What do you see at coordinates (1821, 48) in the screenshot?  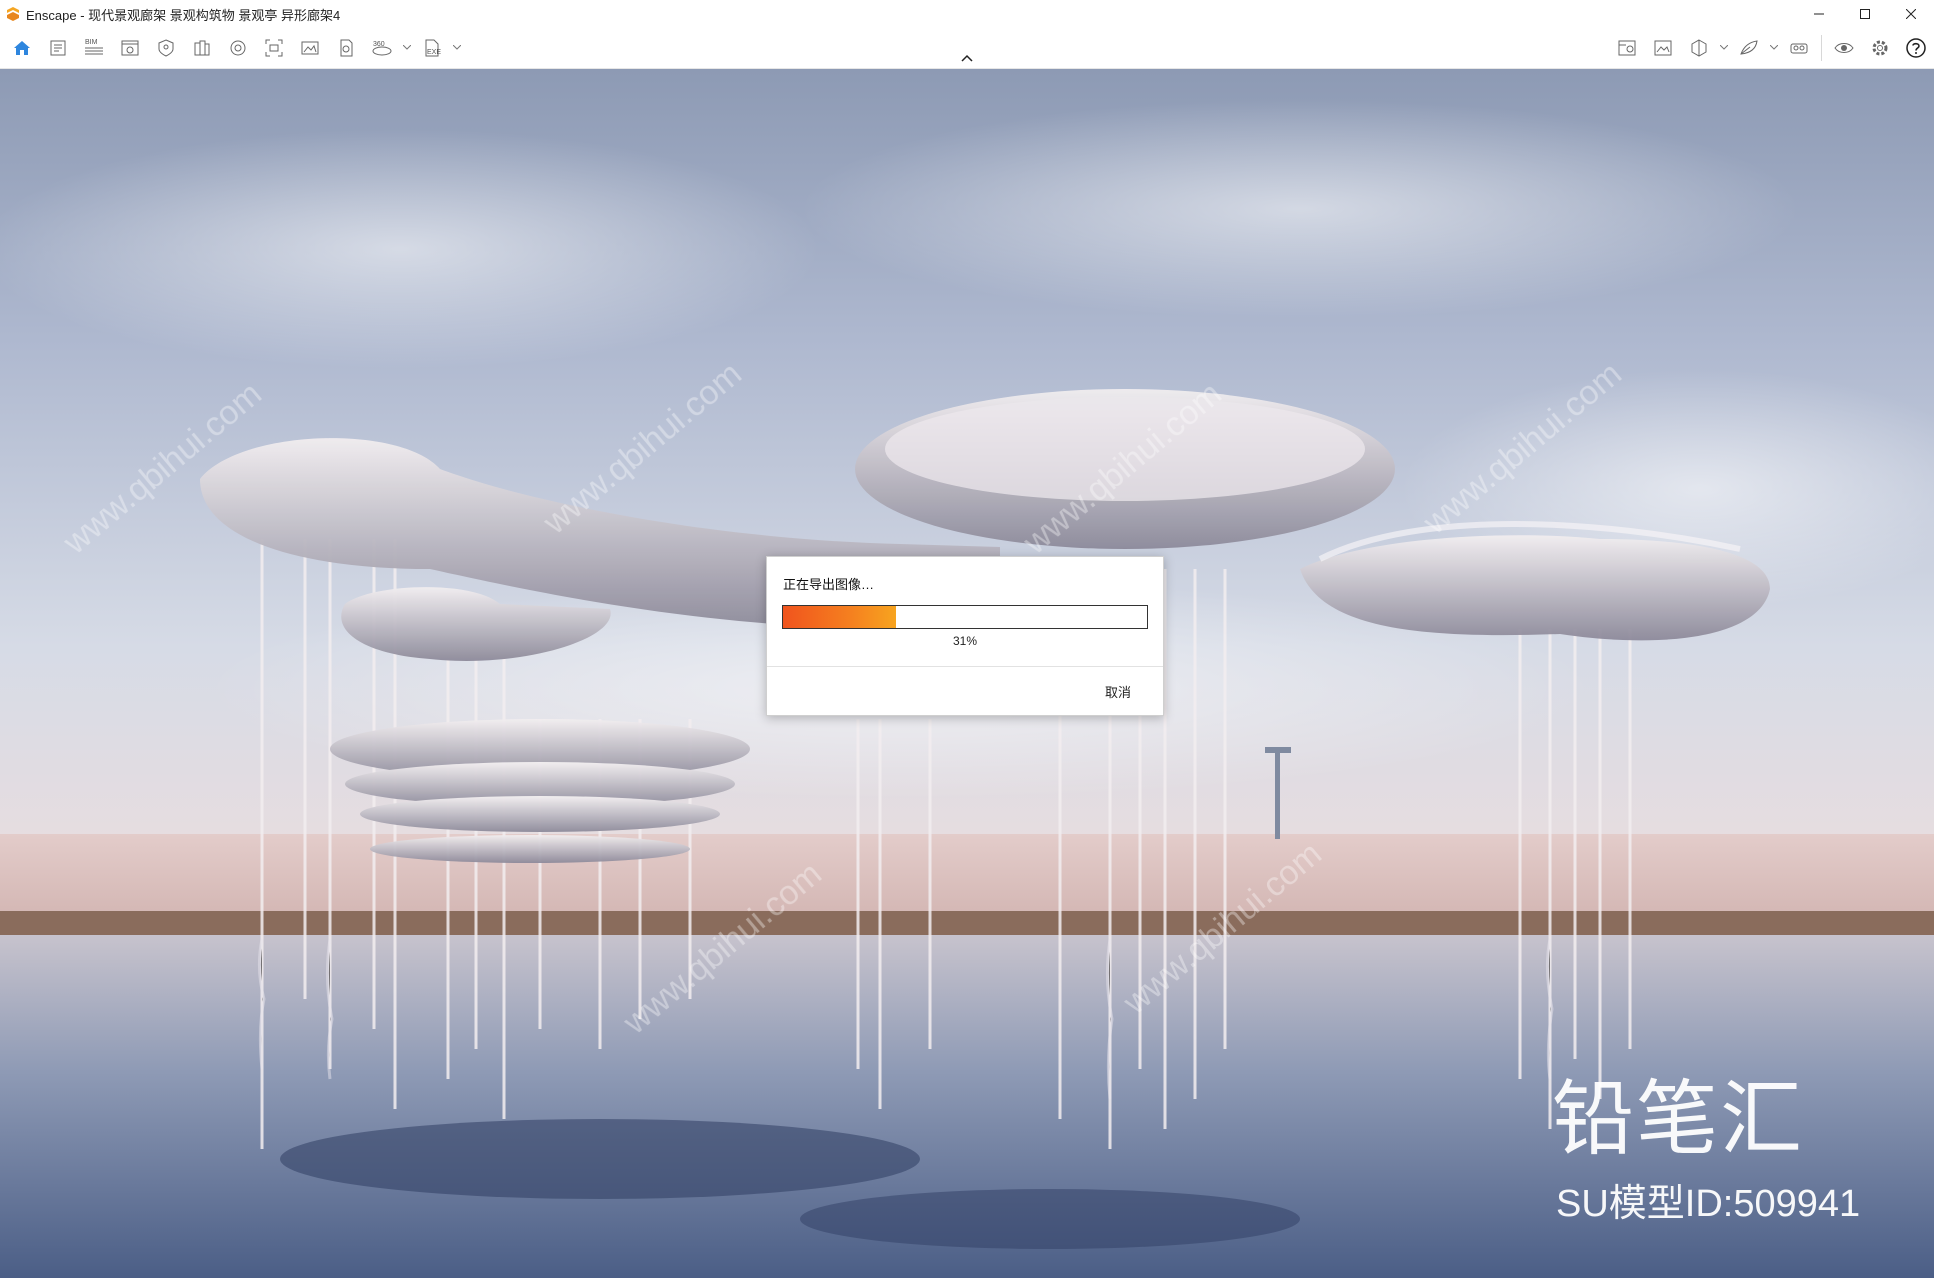 I see `toolbar-separator` at bounding box center [1821, 48].